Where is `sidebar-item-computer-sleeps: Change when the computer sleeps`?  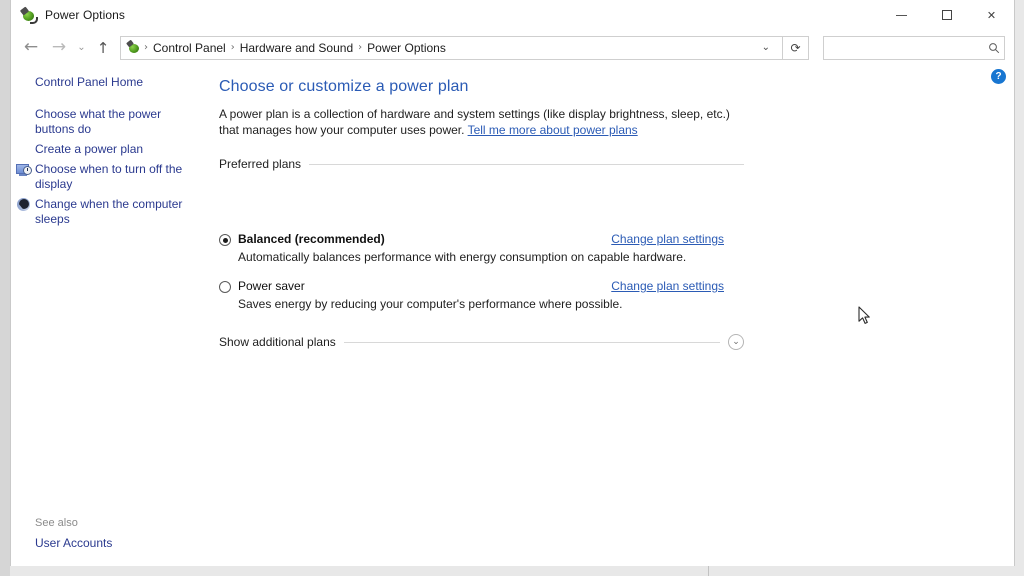
sidebar-item-computer-sleeps: Change when the computer sleeps is located at coordinates (109, 212).